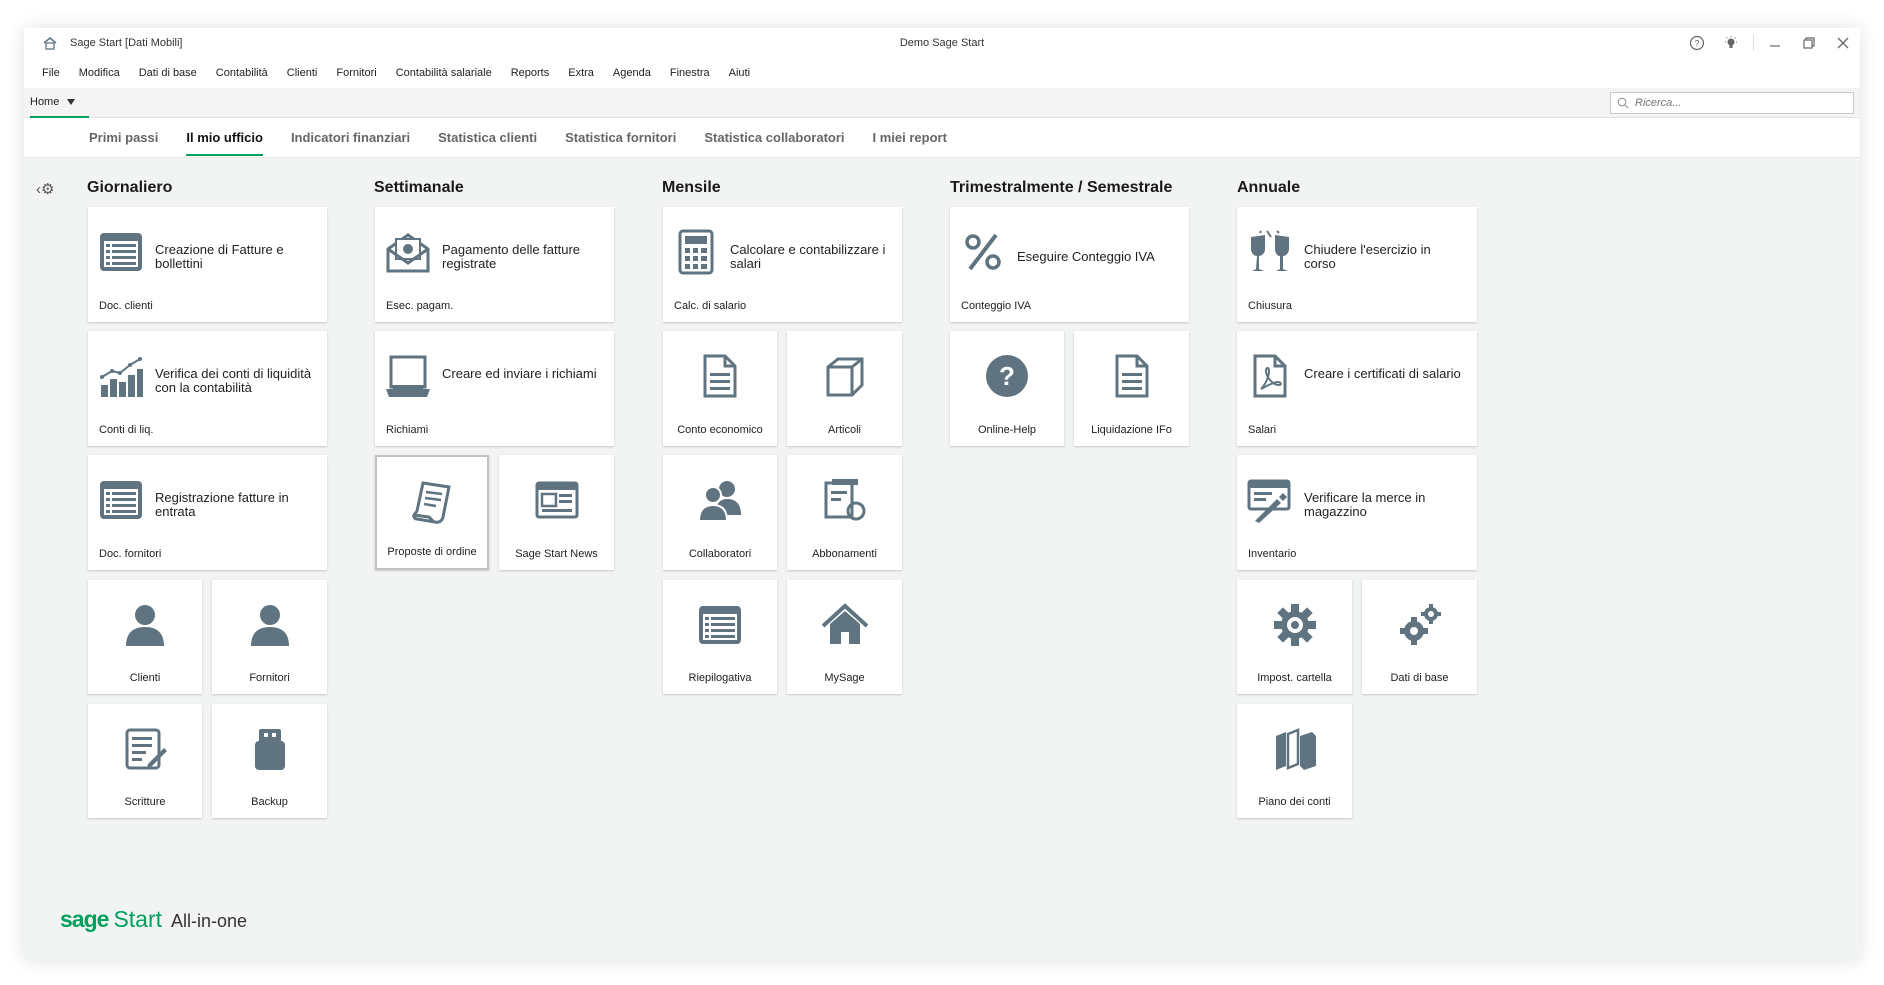 The width and height of the screenshot is (1884, 985). I want to click on tile-fornitori: Fornitori, so click(269, 637).